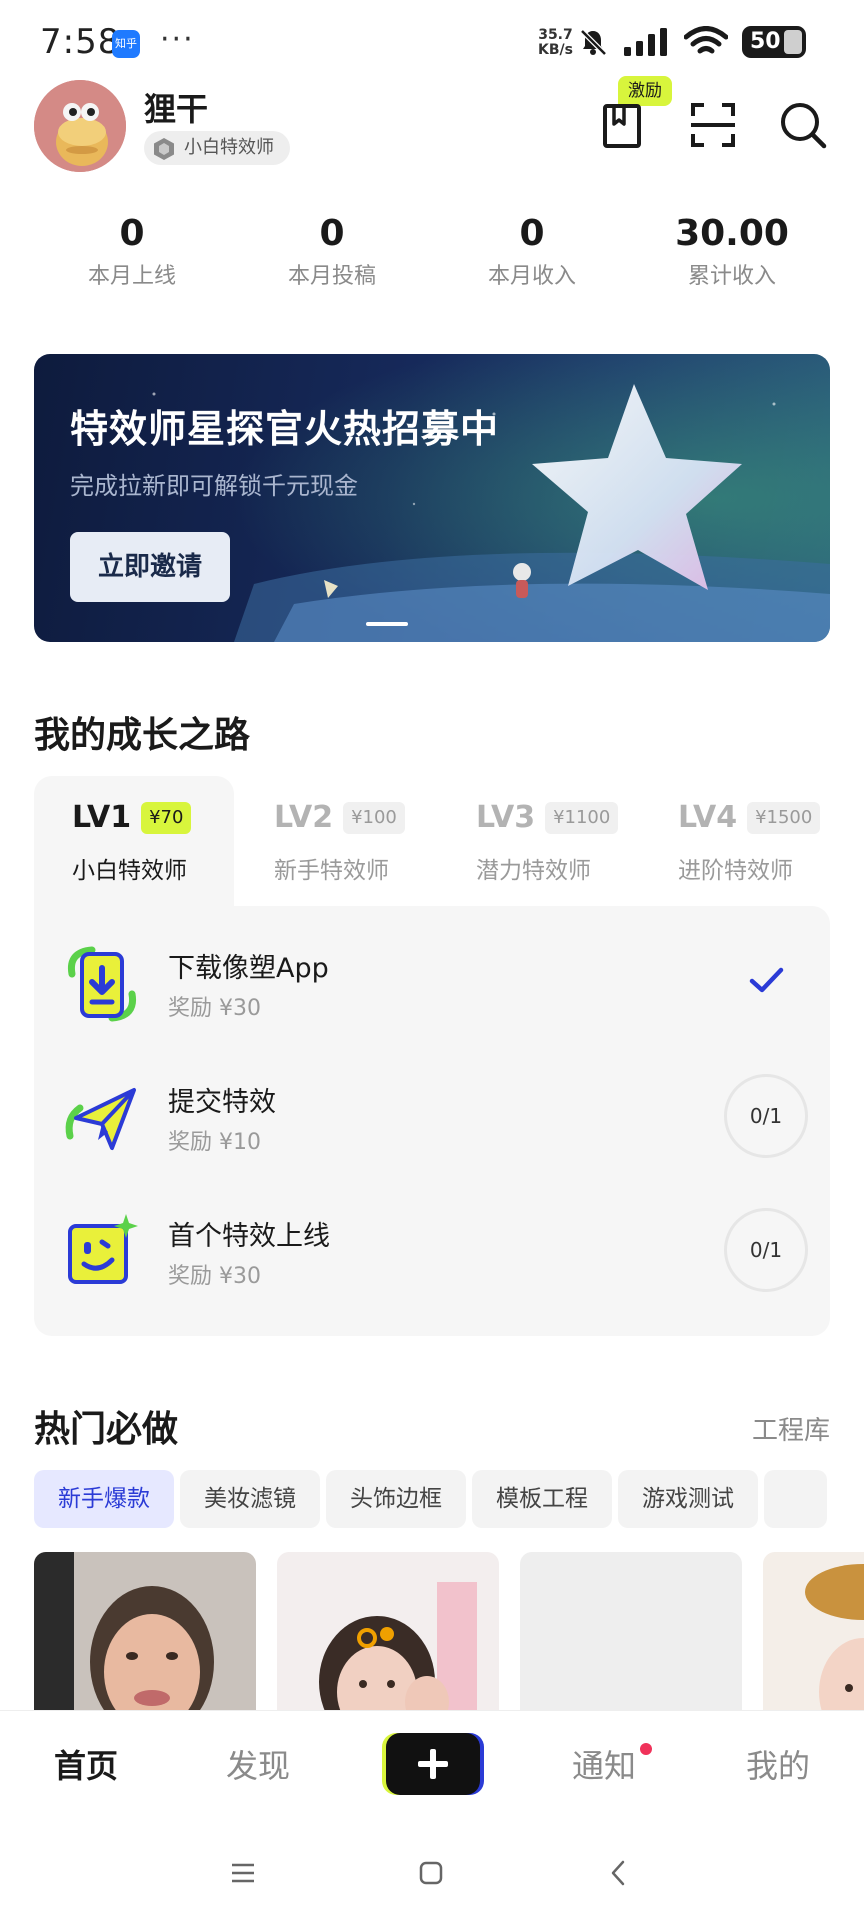  I want to click on phone-download-icon, so click(102, 984).